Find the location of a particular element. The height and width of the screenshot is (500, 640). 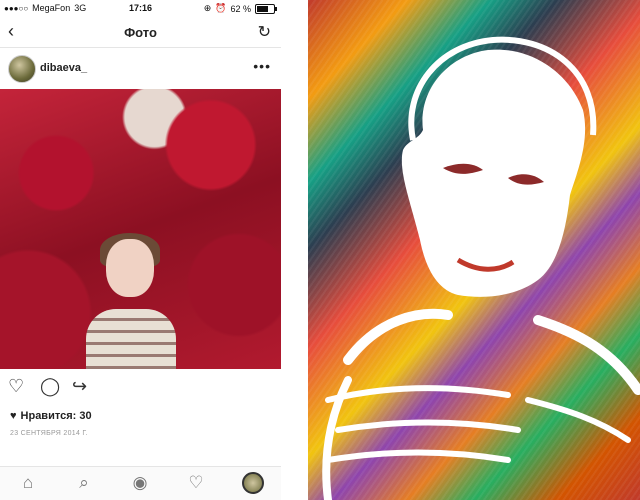

portrait-shirt-stripes is located at coordinates (478, 424).